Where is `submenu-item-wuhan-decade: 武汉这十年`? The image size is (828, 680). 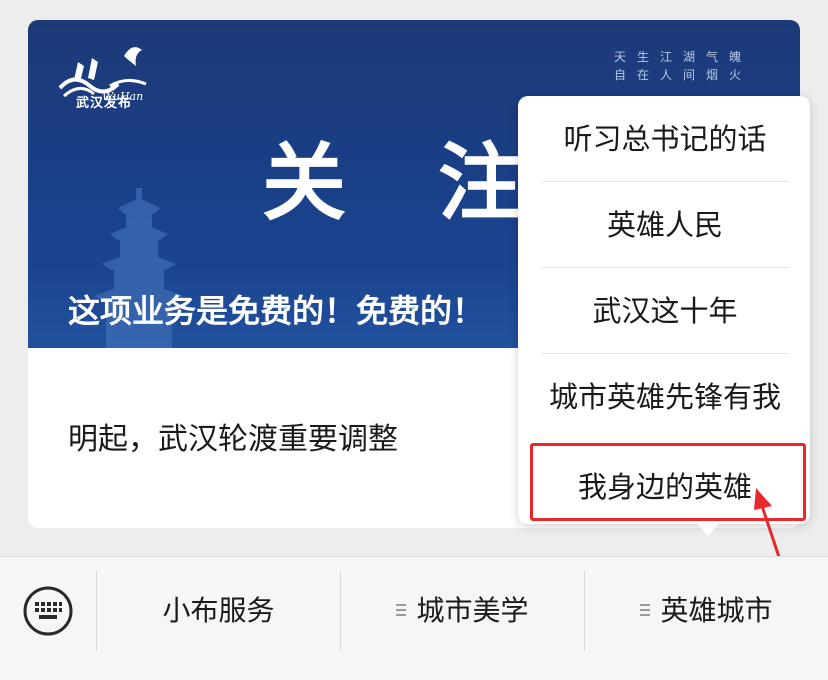
submenu-item-wuhan-decade: 武汉这十年 is located at coordinates (665, 311).